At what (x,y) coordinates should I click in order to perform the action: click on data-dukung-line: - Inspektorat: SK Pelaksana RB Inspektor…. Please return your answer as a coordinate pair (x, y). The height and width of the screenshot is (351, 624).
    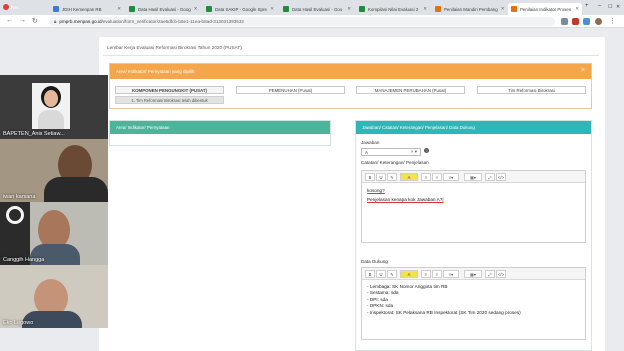
    Looking at the image, I should click on (444, 312).